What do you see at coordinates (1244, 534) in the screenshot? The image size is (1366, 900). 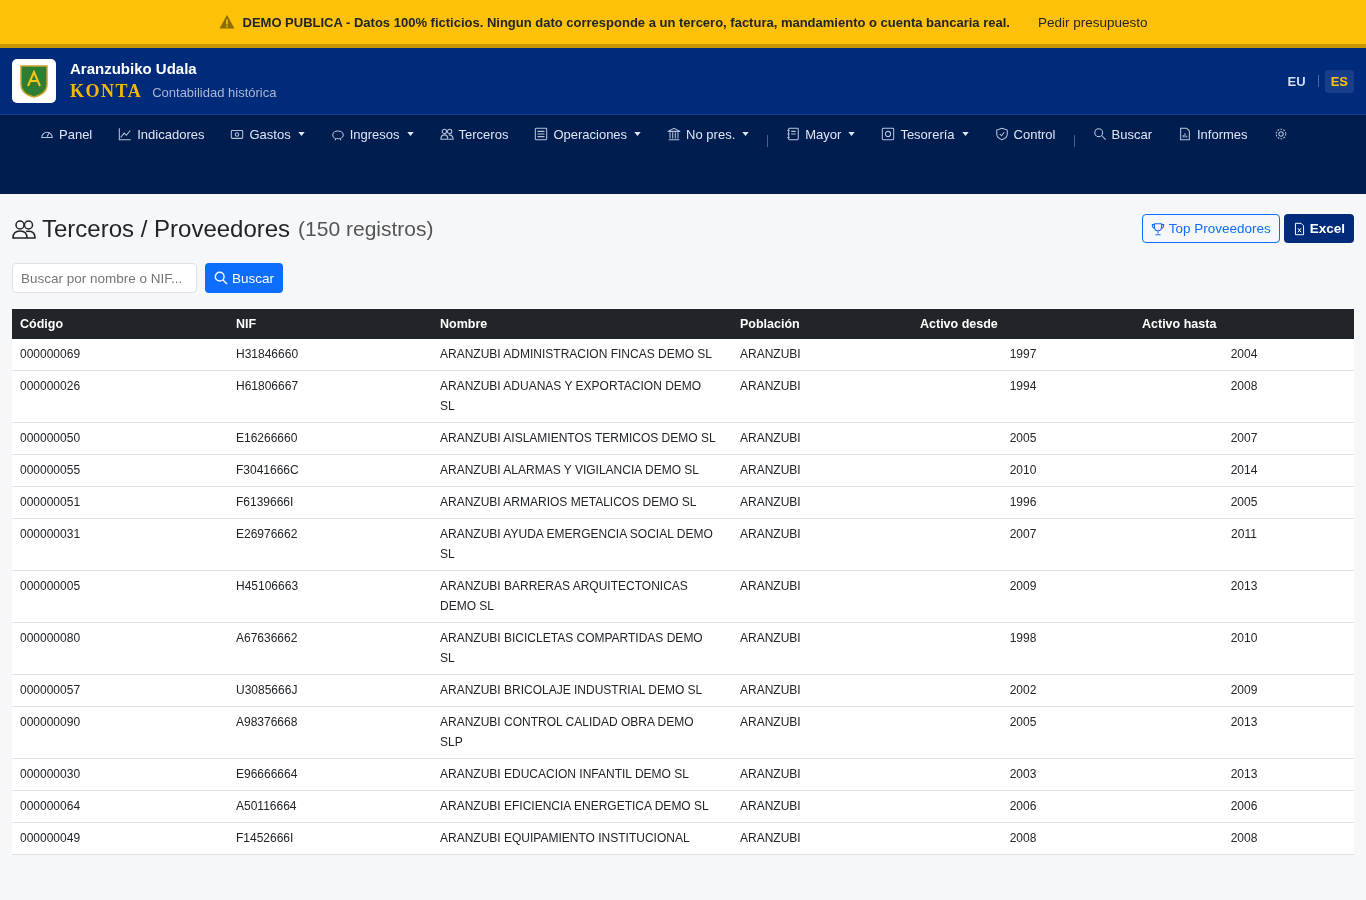 I see `table-cell: 2011` at bounding box center [1244, 534].